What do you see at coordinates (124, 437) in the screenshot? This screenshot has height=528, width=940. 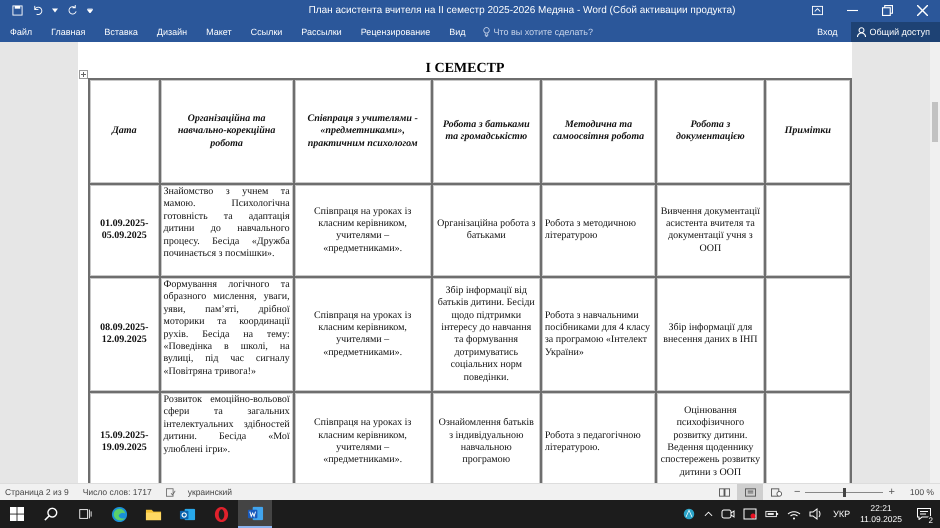 I see `table-cell: 15.09.2025-19.09.2025` at bounding box center [124, 437].